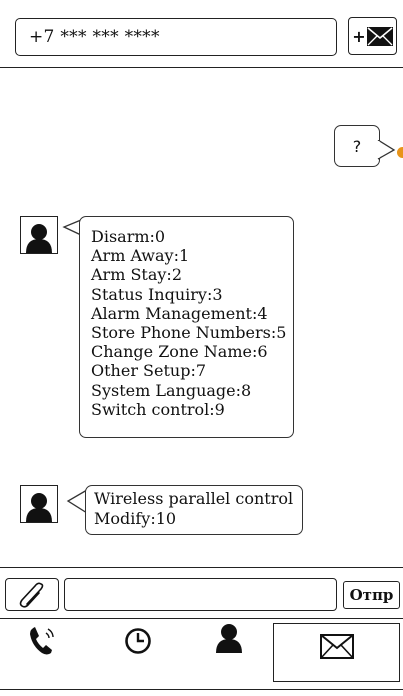 Image resolution: width=403 pixels, height=696 pixels. Describe the element at coordinates (140, 256) in the screenshot. I see `menu-option-line: Arm Away:1` at that location.